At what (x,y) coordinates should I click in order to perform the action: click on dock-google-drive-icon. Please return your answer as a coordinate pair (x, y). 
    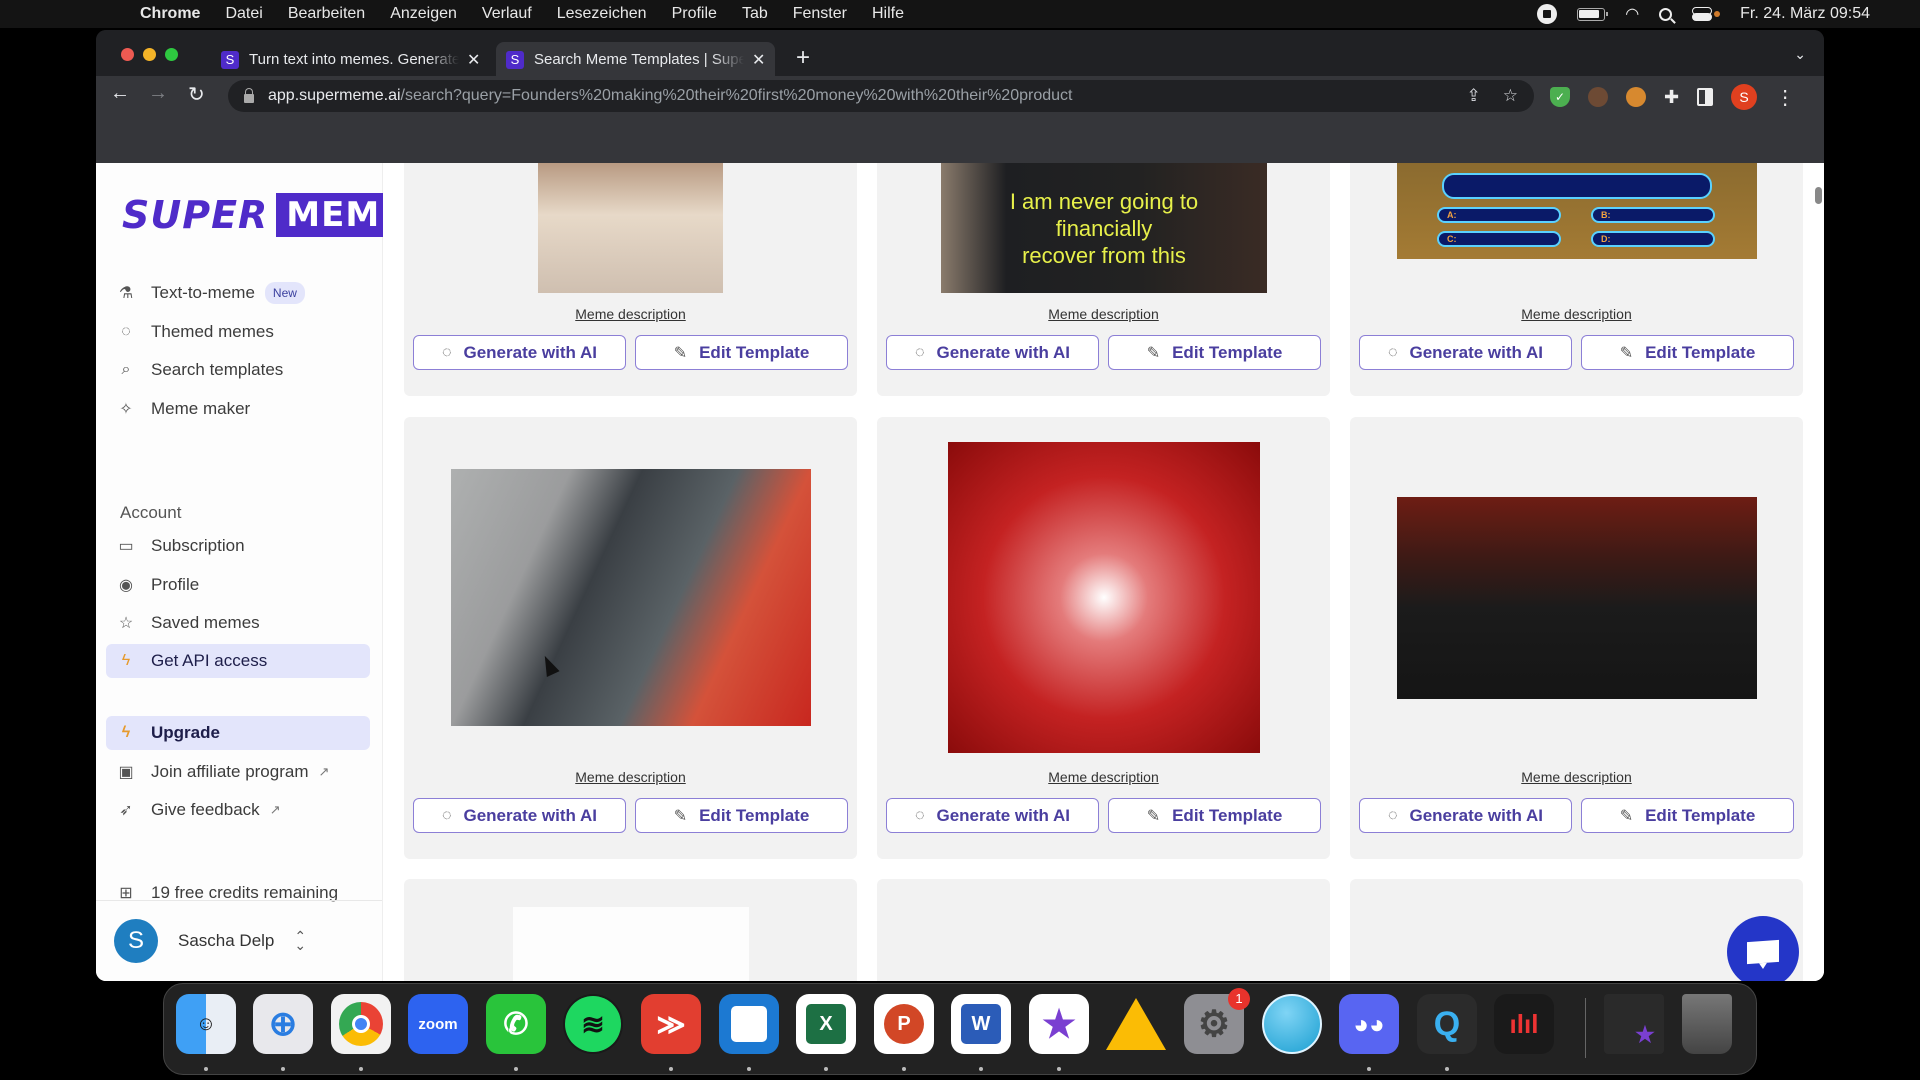
    Looking at the image, I should click on (1136, 1024).